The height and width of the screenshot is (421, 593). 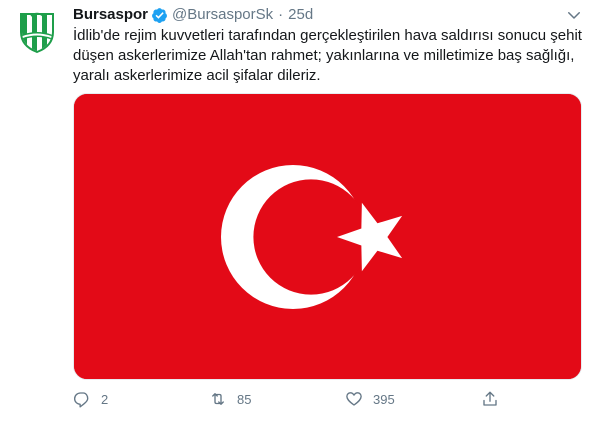 I want to click on tweet-actions: 2 85 395, so click(x=293, y=399).